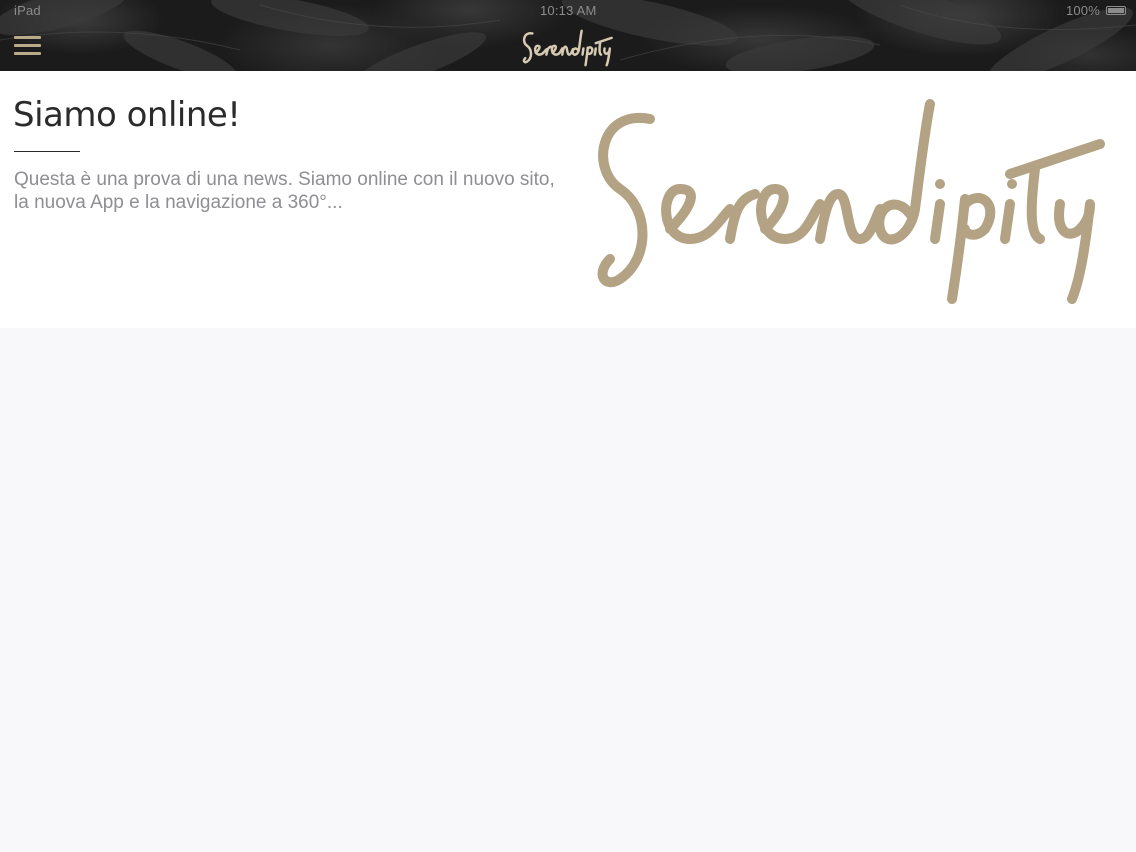  What do you see at coordinates (851, 201) in the screenshot?
I see `serendipity-logo-image` at bounding box center [851, 201].